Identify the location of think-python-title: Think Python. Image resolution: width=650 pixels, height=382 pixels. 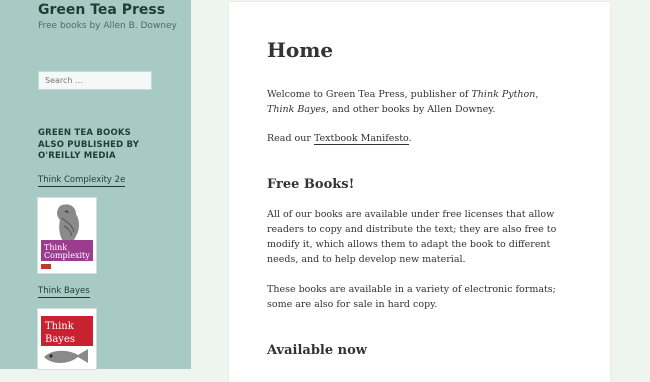
(503, 94).